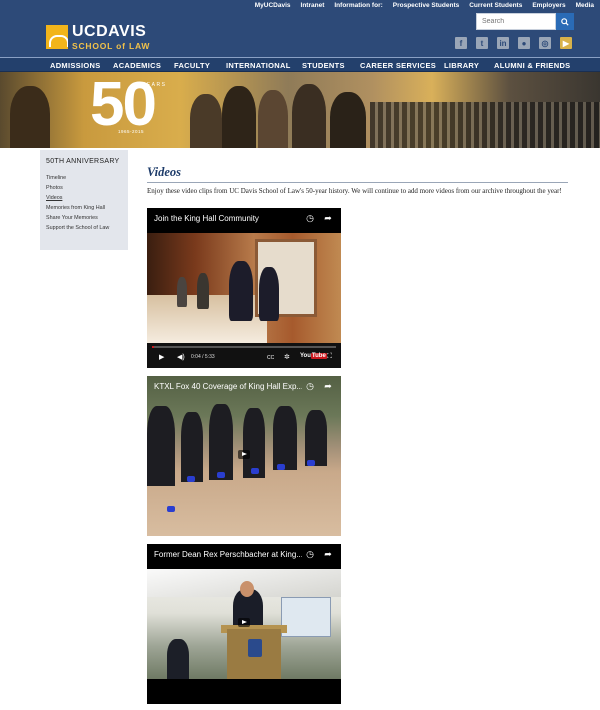 This screenshot has width=600, height=710. I want to click on ucdavis-law-logo: UCDAVIS SCHOOL of LAW, so click(98, 37).